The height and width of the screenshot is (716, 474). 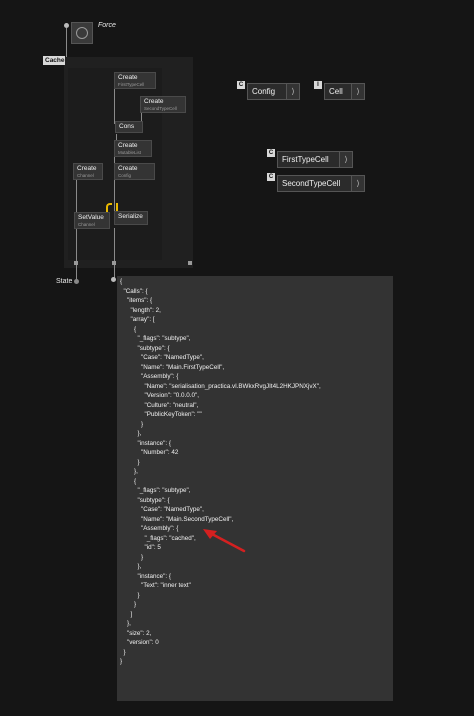 What do you see at coordinates (76, 281) in the screenshot?
I see `state-connector` at bounding box center [76, 281].